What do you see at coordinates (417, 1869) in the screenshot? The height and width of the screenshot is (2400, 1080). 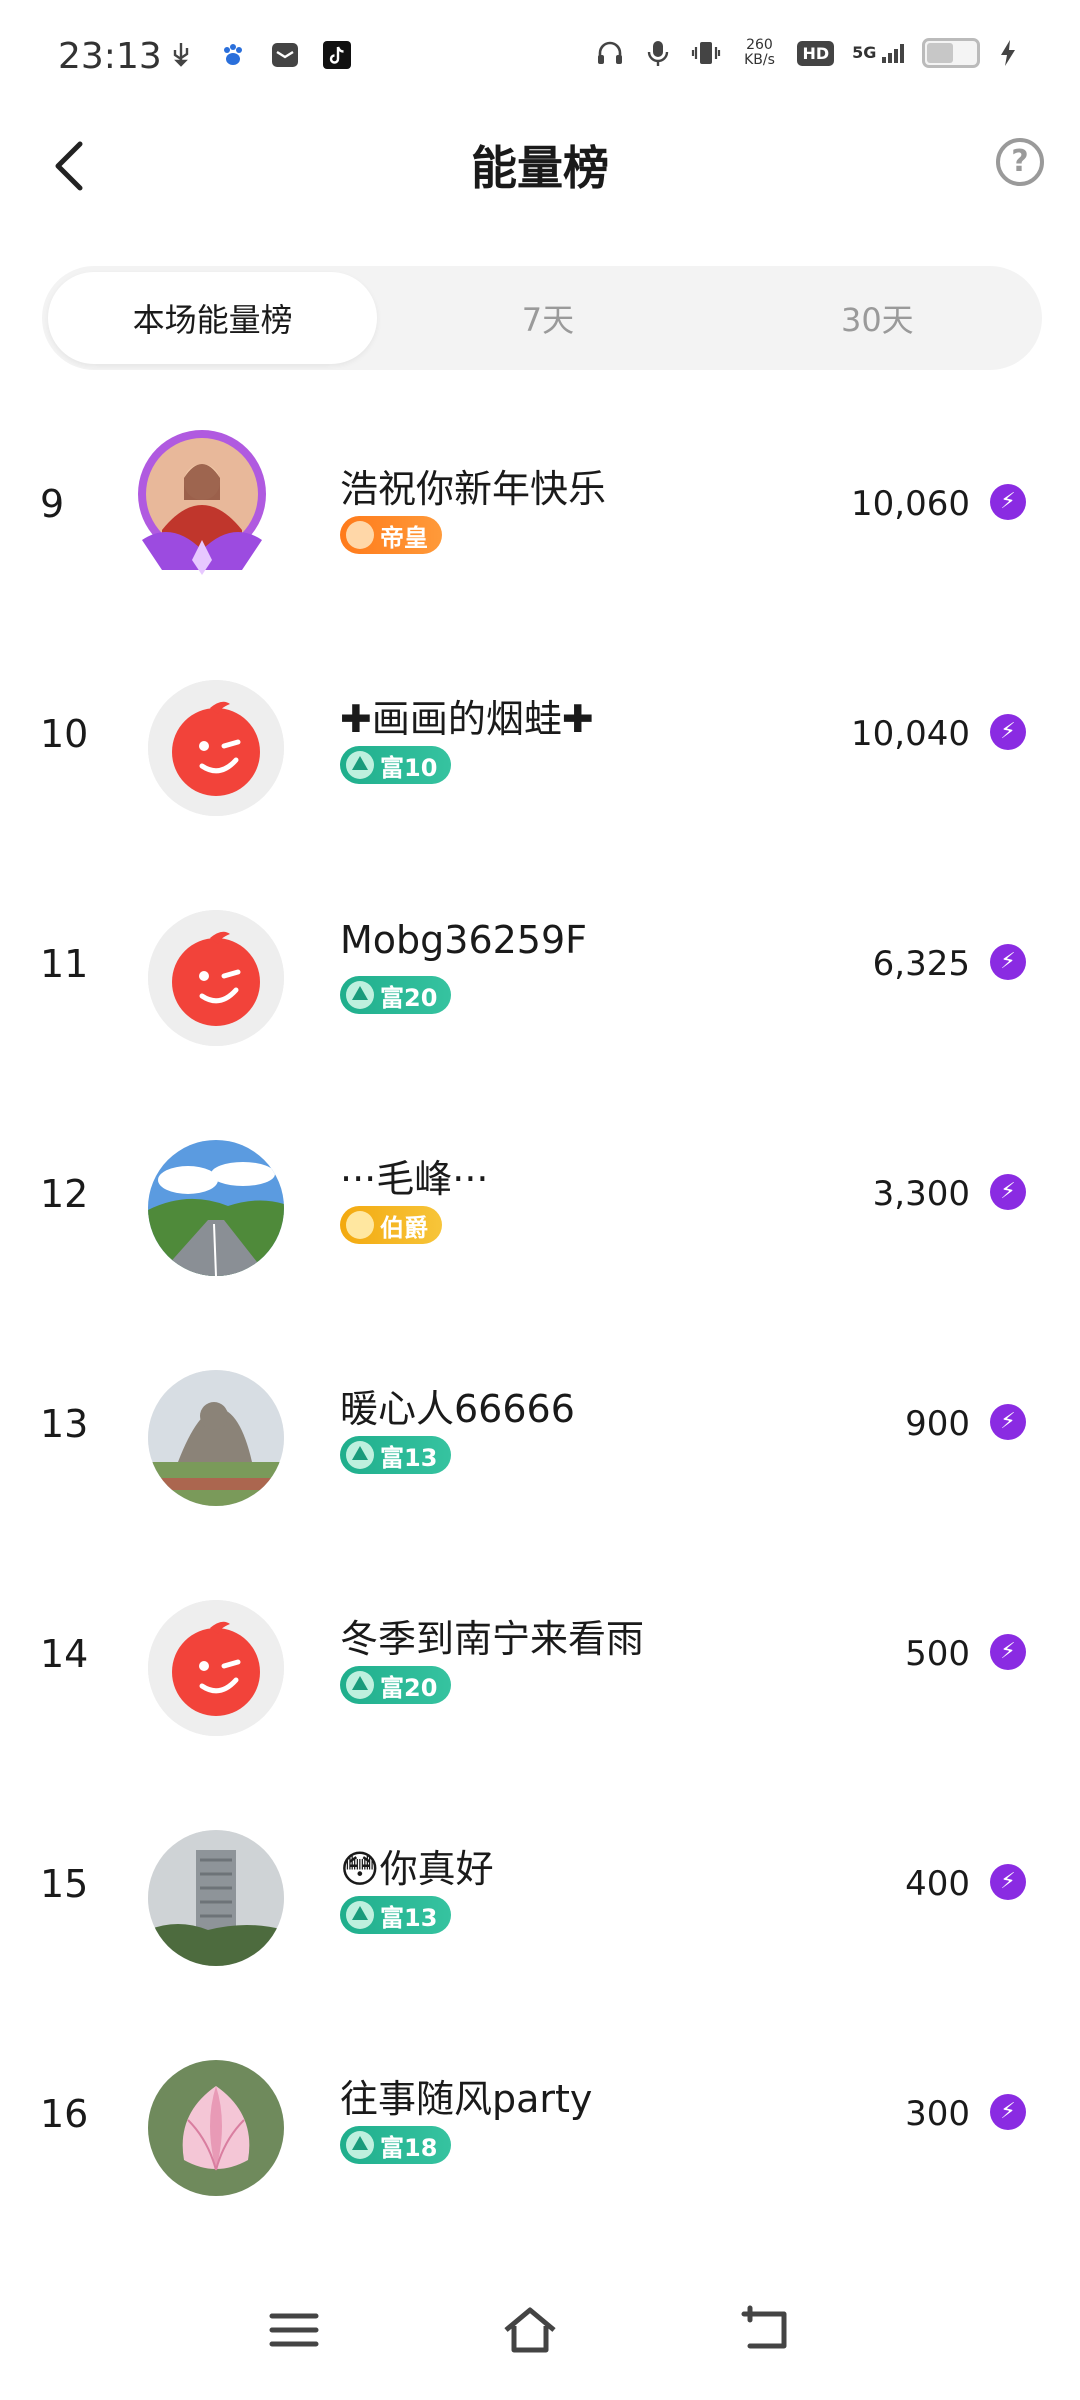 I see `user-name: 😳你真好` at bounding box center [417, 1869].